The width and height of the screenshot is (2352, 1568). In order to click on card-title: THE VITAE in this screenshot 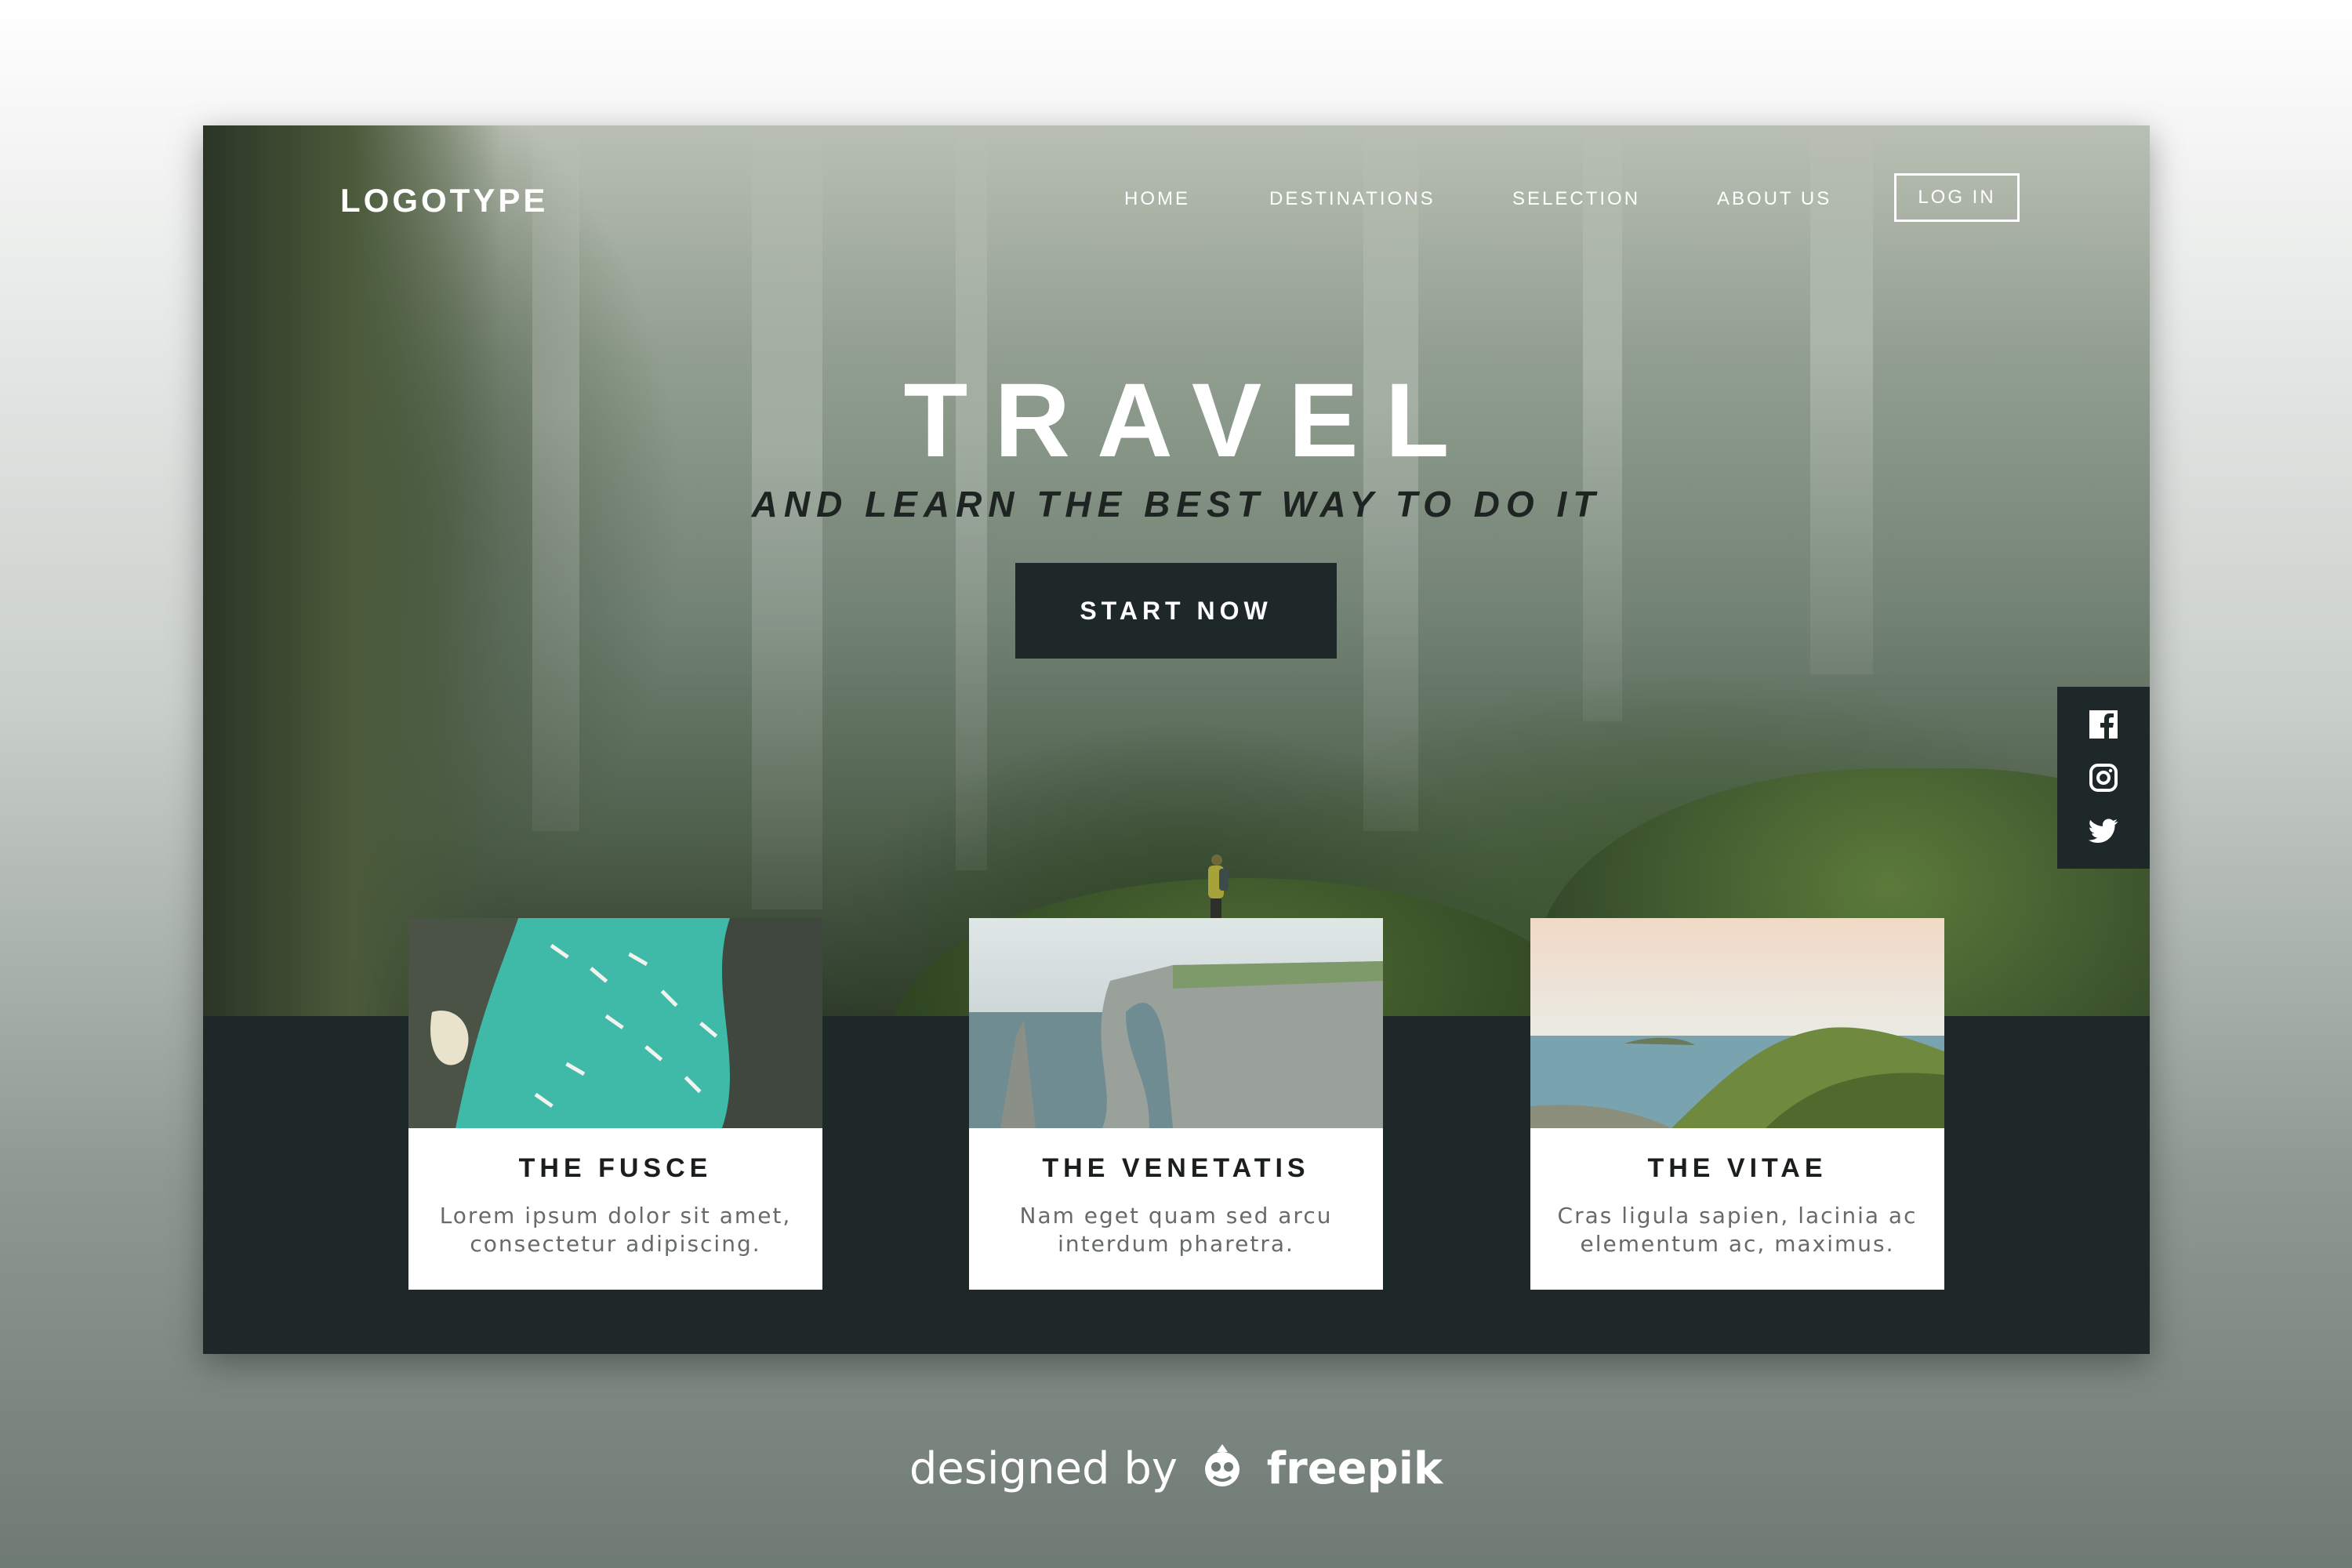, I will do `click(1737, 1168)`.